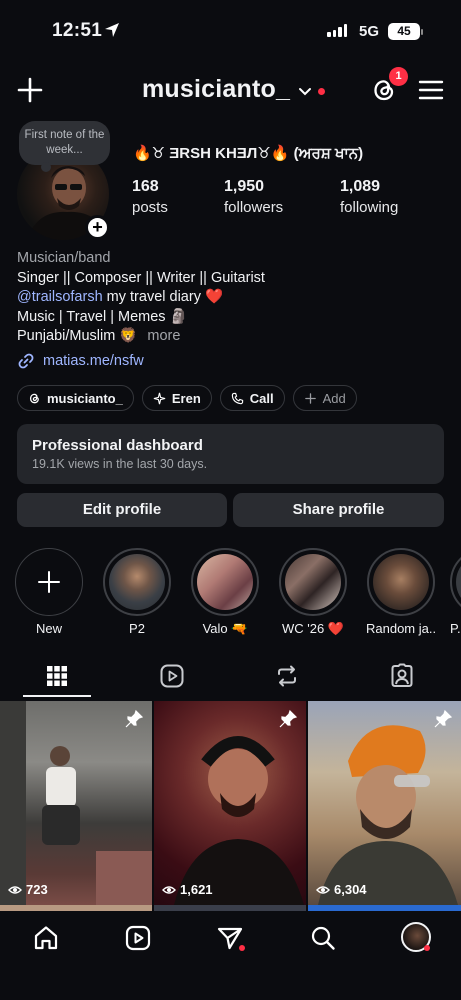  What do you see at coordinates (244, 186) in the screenshot?
I see `stat-followers-value: 1,950` at bounding box center [244, 186].